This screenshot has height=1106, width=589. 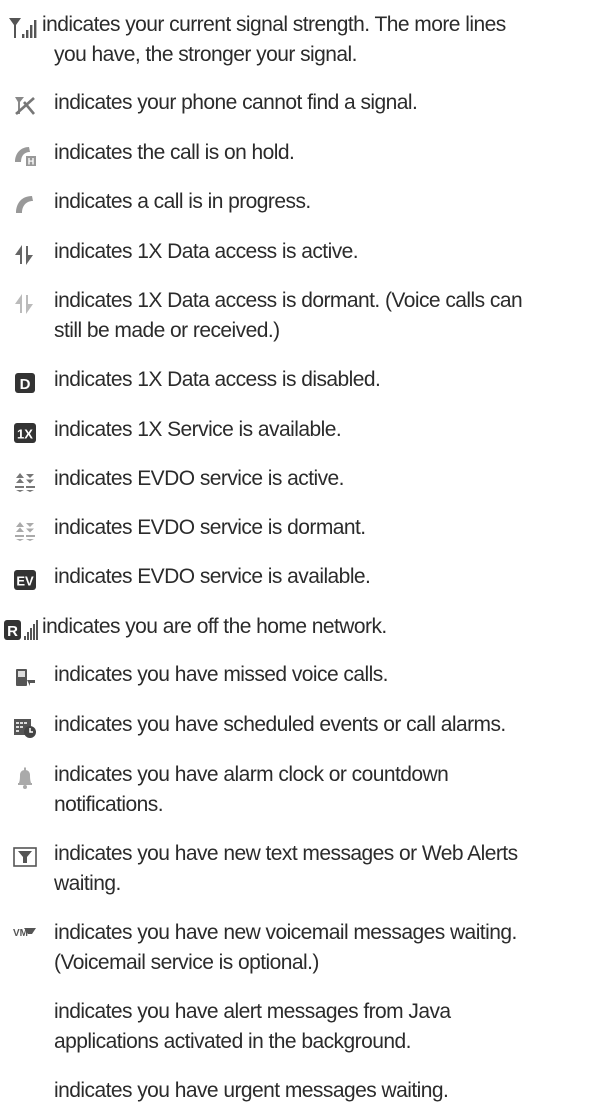 I want to click on data-dormant-icon, so click(x=25, y=304).